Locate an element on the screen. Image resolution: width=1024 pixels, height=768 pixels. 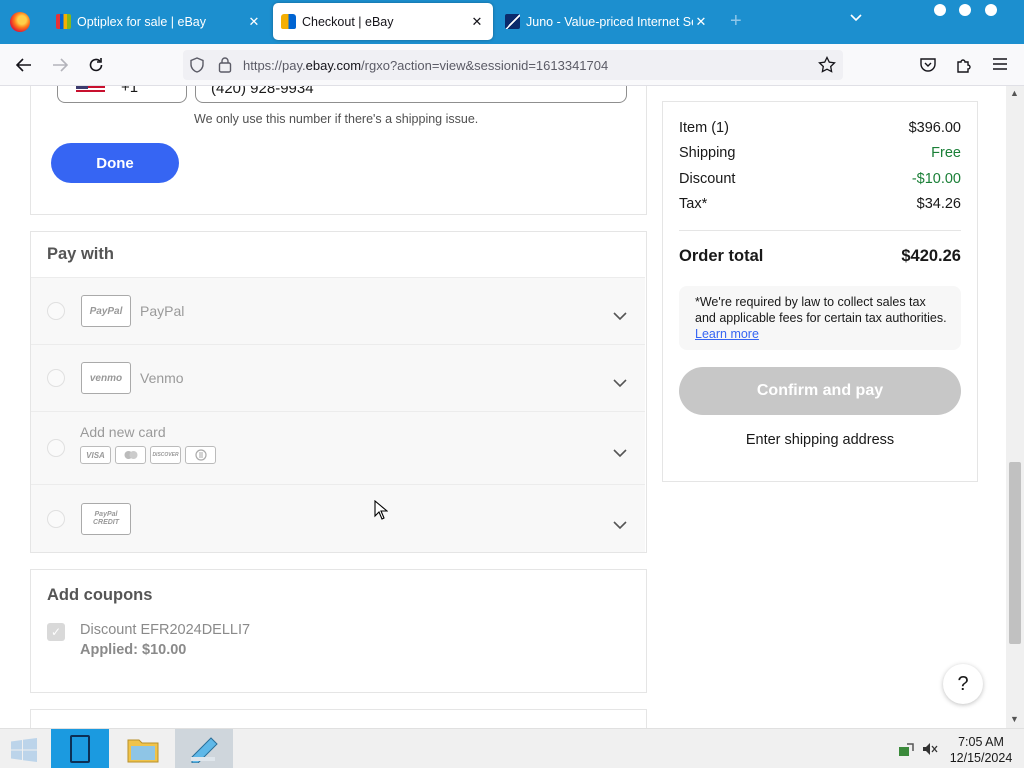
back-button is located at coordinates (24, 65).